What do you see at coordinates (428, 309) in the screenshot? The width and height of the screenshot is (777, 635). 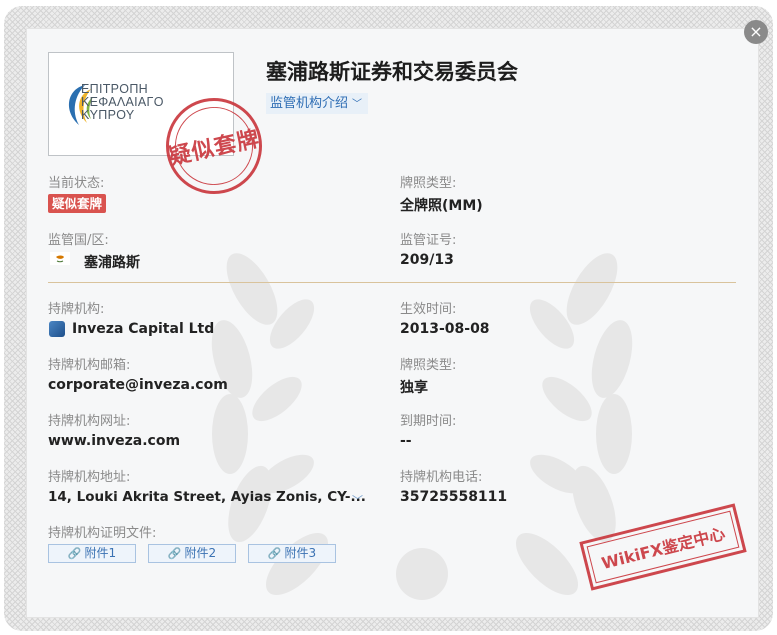 I see `effective-label: 生效时间:` at bounding box center [428, 309].